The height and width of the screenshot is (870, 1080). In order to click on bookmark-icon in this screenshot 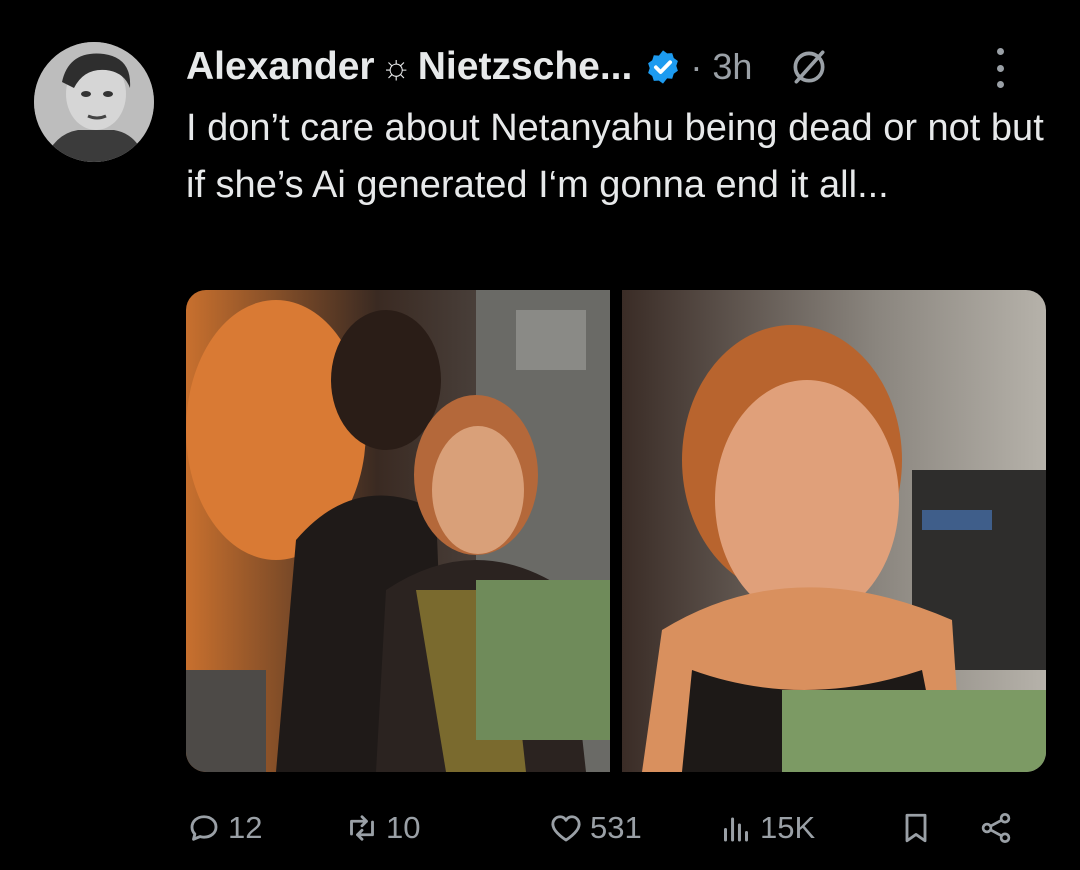, I will do `click(916, 828)`.